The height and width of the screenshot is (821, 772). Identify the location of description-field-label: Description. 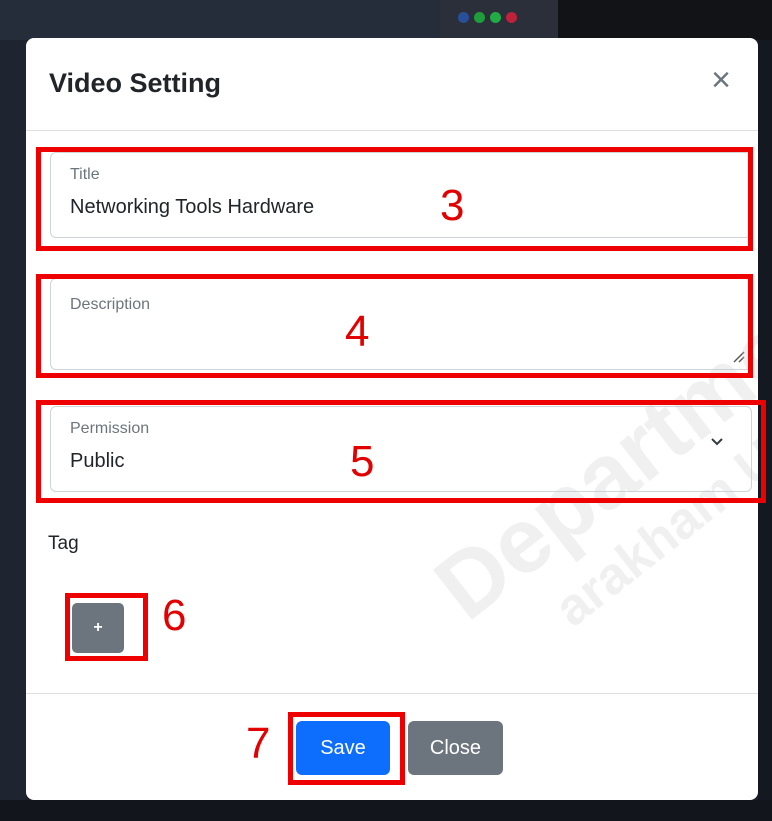
(110, 304).